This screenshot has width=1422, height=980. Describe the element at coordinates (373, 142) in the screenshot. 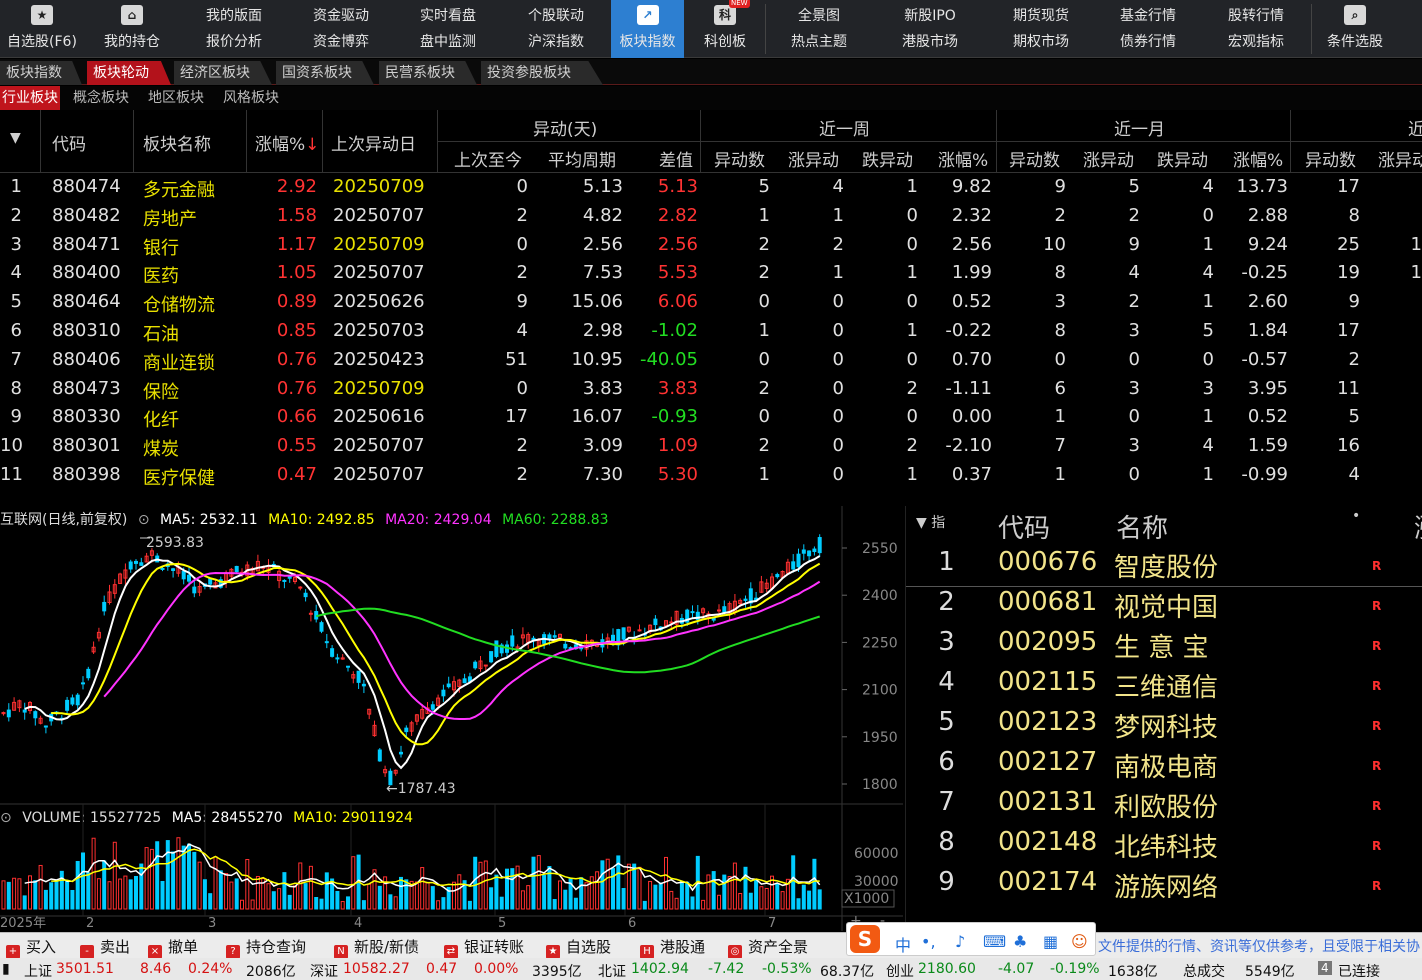

I see `header-last-anomaly: 上次异动日` at that location.